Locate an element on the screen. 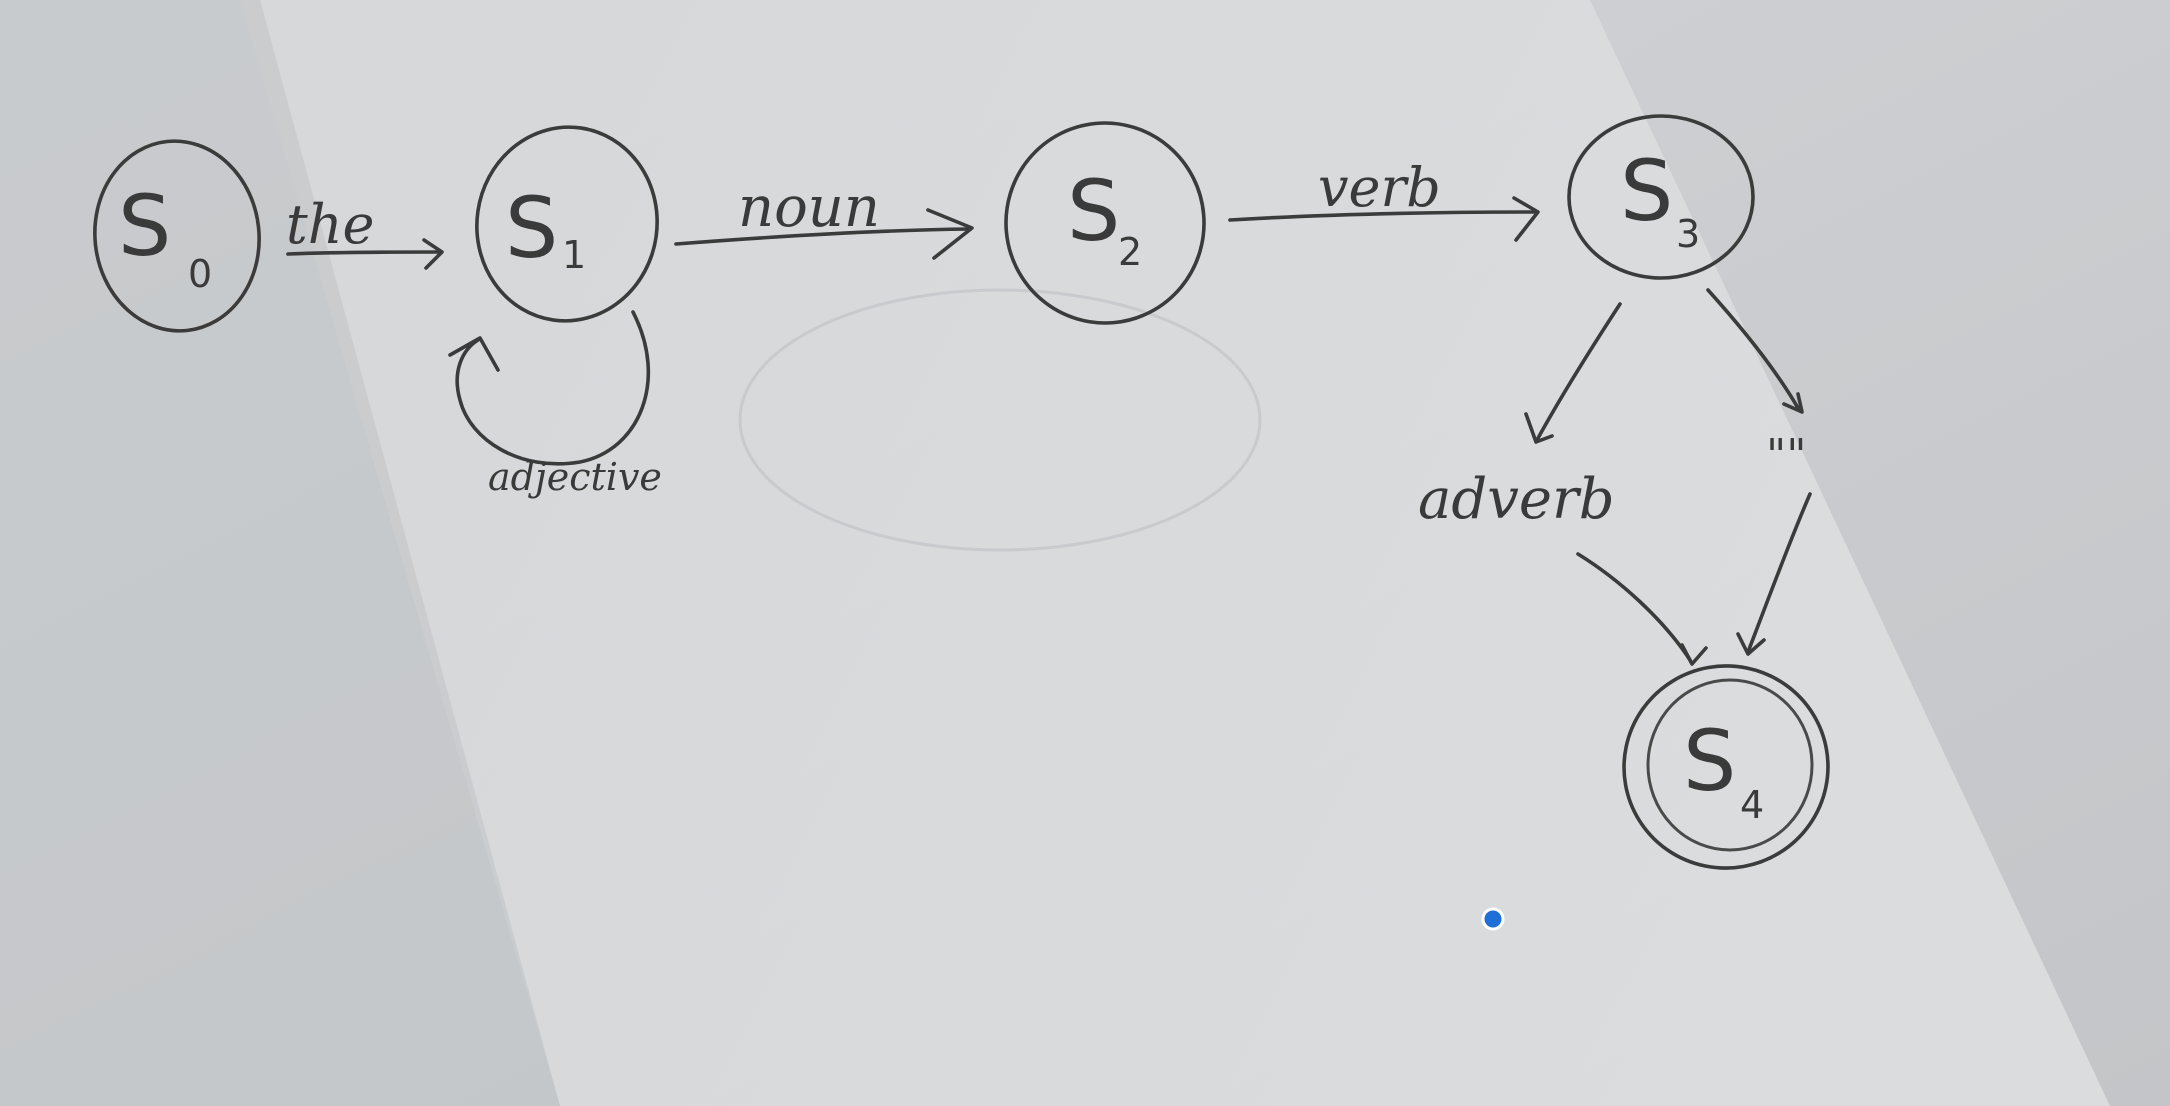 The height and width of the screenshot is (1106, 2170). state-s2-subscript: 2 is located at coordinates (1130, 252).